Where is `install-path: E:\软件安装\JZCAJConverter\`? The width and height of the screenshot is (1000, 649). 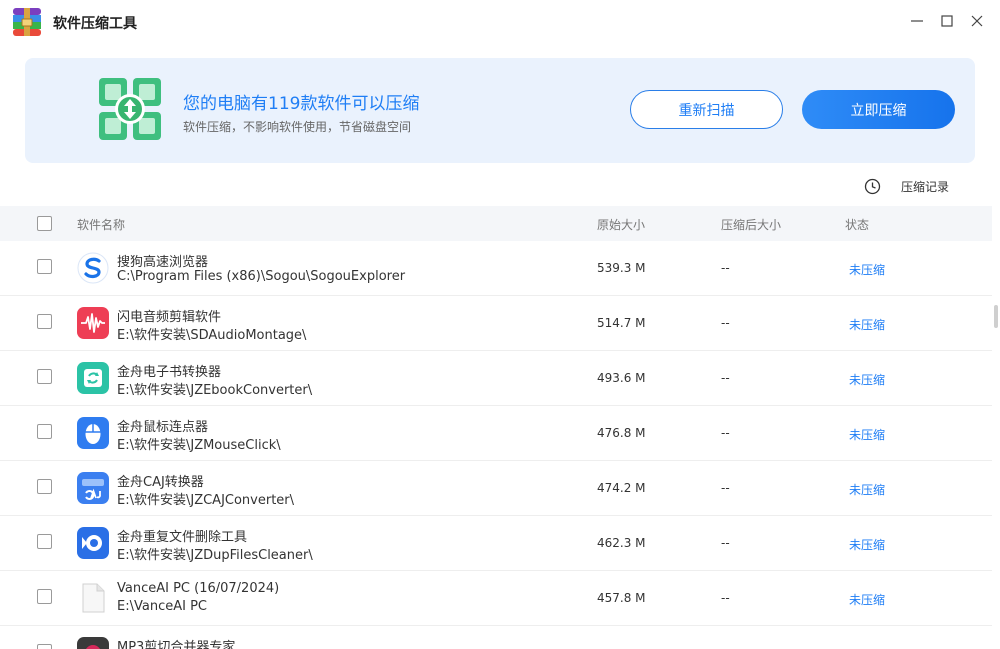 install-path: E:\软件安装\JZCAJConverter\ is located at coordinates (206, 500).